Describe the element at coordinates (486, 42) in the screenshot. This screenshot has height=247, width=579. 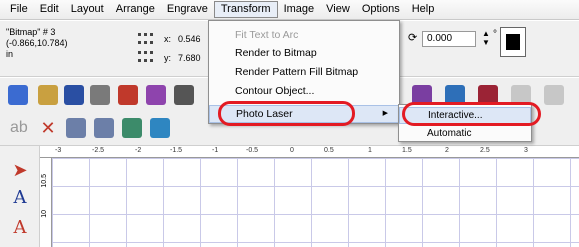
I see `spin-down-icon: ▼` at that location.